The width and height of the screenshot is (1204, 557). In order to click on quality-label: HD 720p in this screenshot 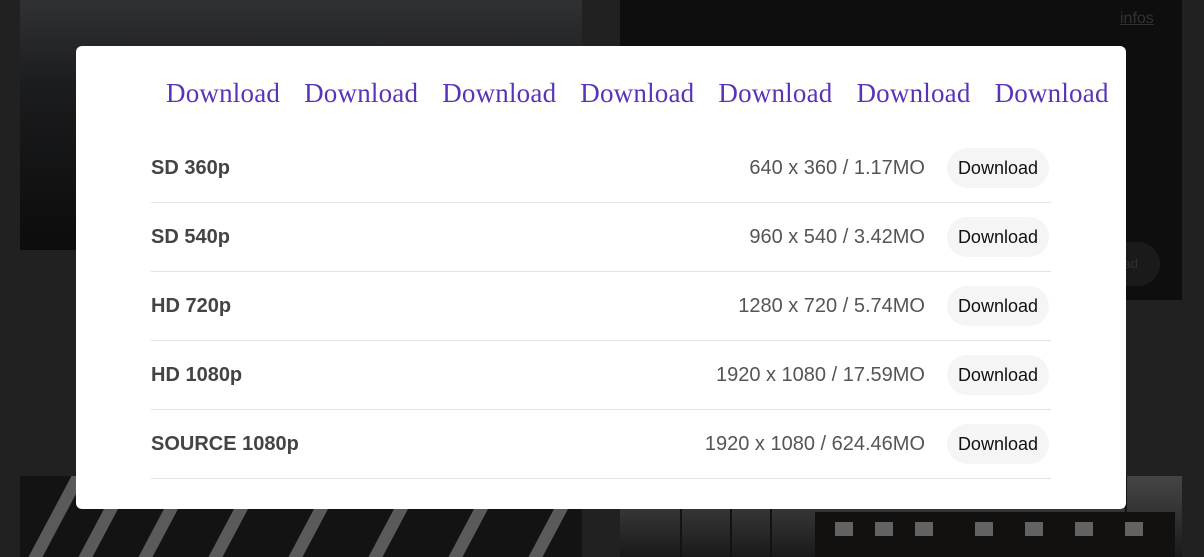, I will do `click(191, 305)`.